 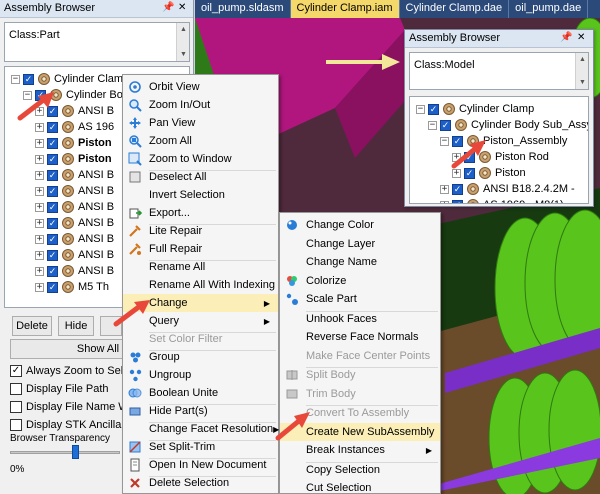 I want to click on document-tab: Cylinder Clamp.iam, so click(x=345, y=9).